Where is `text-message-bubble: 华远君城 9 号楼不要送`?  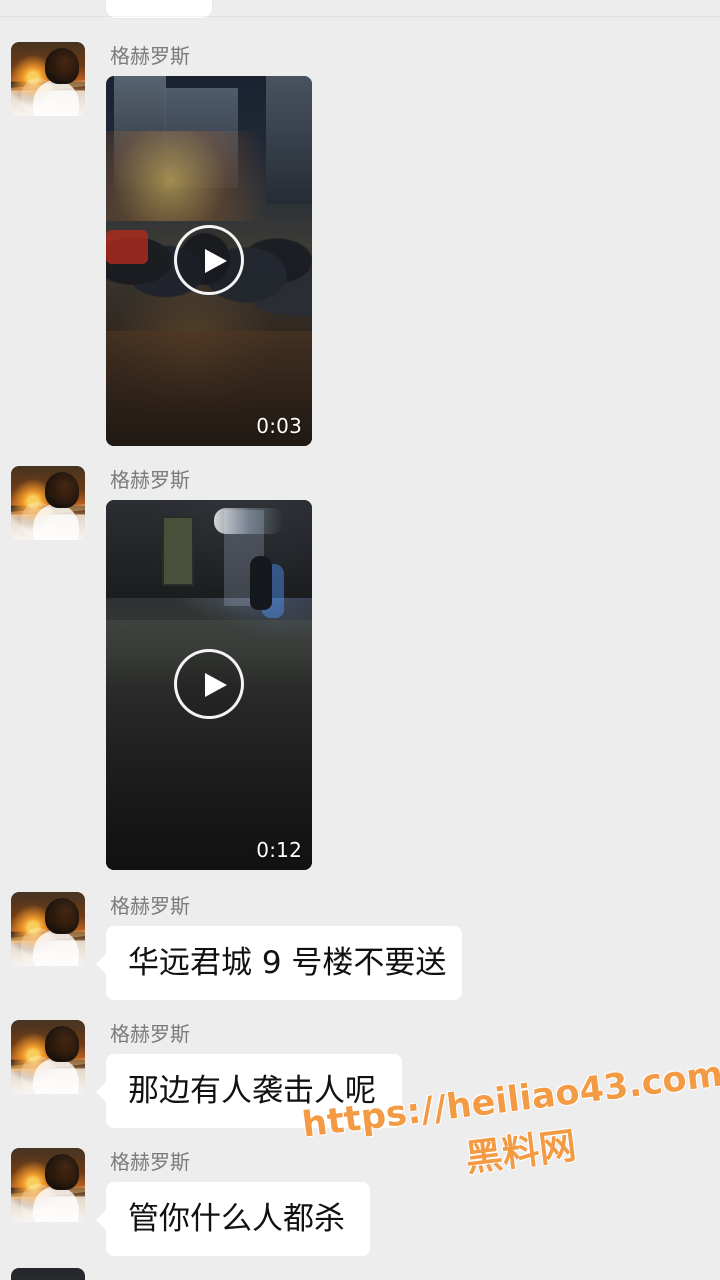 text-message-bubble: 华远君城 9 号楼不要送 is located at coordinates (279, 963).